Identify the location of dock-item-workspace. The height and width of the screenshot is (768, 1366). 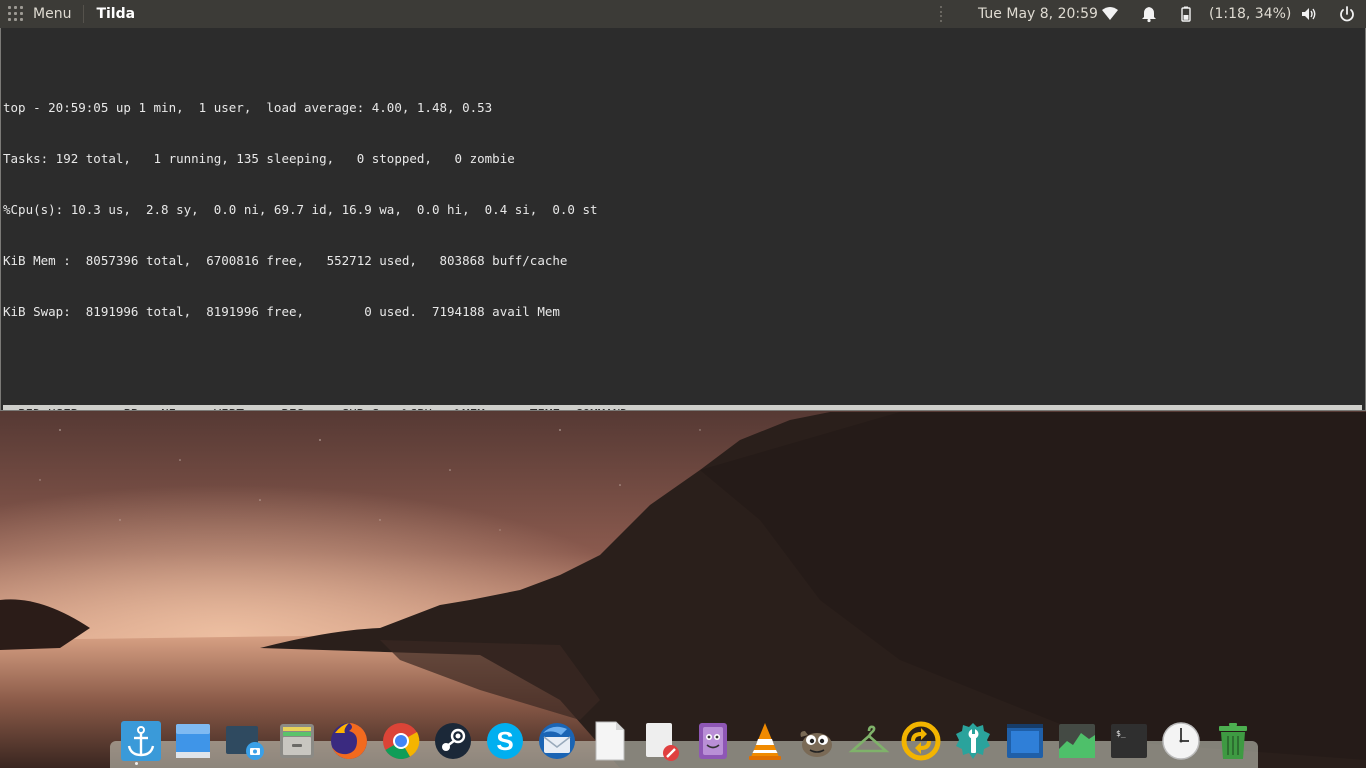
(1025, 741).